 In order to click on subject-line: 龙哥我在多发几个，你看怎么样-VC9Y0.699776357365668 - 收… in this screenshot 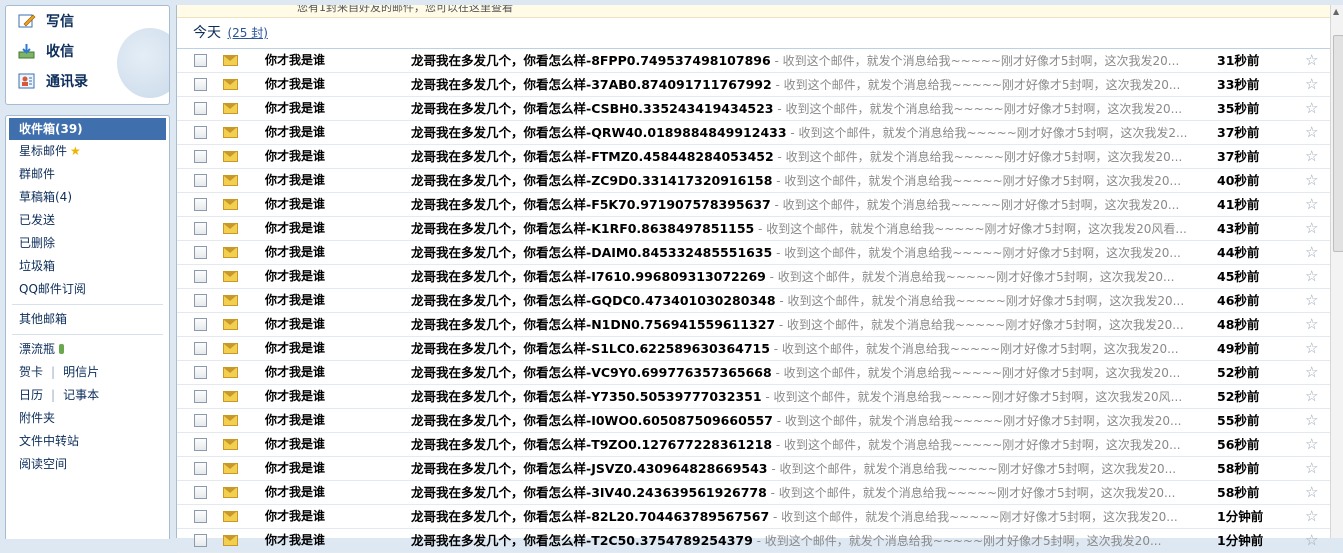, I will do `click(807, 373)`.